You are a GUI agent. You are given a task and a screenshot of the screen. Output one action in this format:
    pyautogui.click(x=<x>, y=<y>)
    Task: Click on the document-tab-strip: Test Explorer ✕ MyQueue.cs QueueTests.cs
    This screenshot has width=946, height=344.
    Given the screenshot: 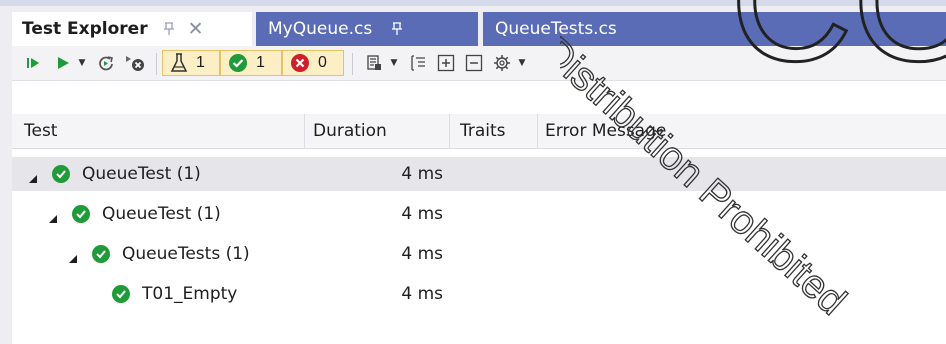 What is the action you would take?
    pyautogui.click(x=473, y=23)
    